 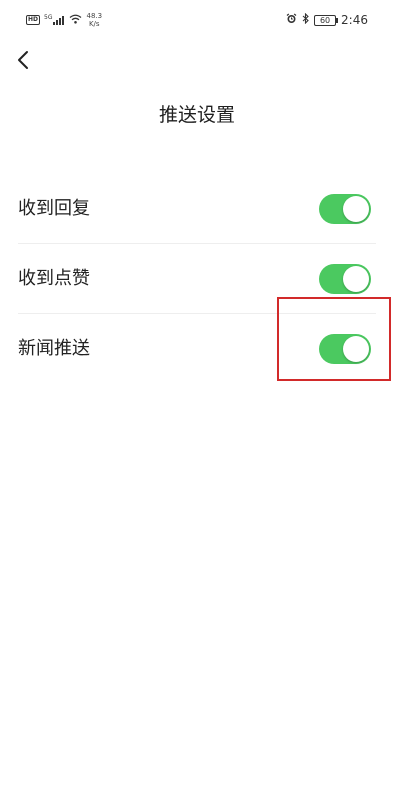 I want to click on clock-time: 2:46, so click(x=354, y=20).